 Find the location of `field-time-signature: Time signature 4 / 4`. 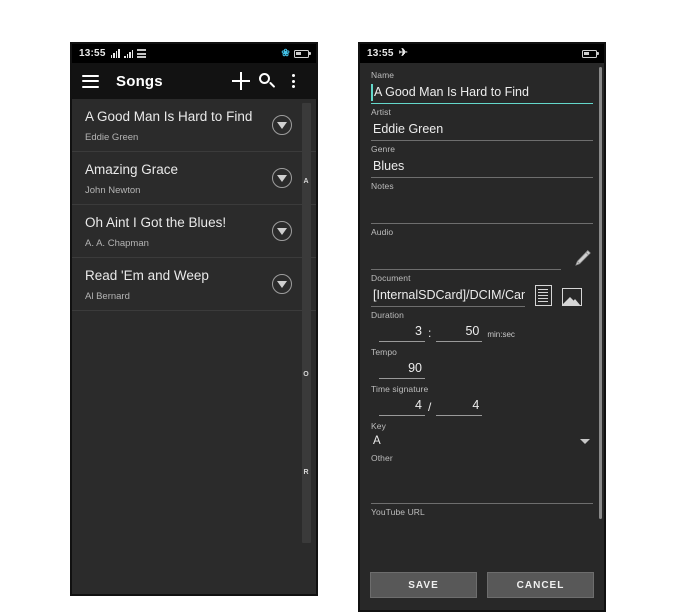

field-time-signature: Time signature 4 / 4 is located at coordinates (482, 399).